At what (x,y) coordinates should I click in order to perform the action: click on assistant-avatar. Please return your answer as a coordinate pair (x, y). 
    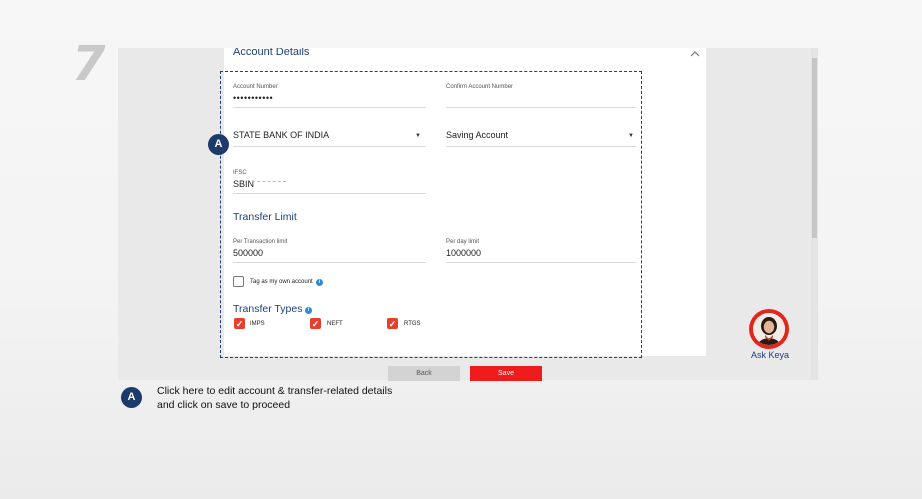
    Looking at the image, I should click on (769, 329).